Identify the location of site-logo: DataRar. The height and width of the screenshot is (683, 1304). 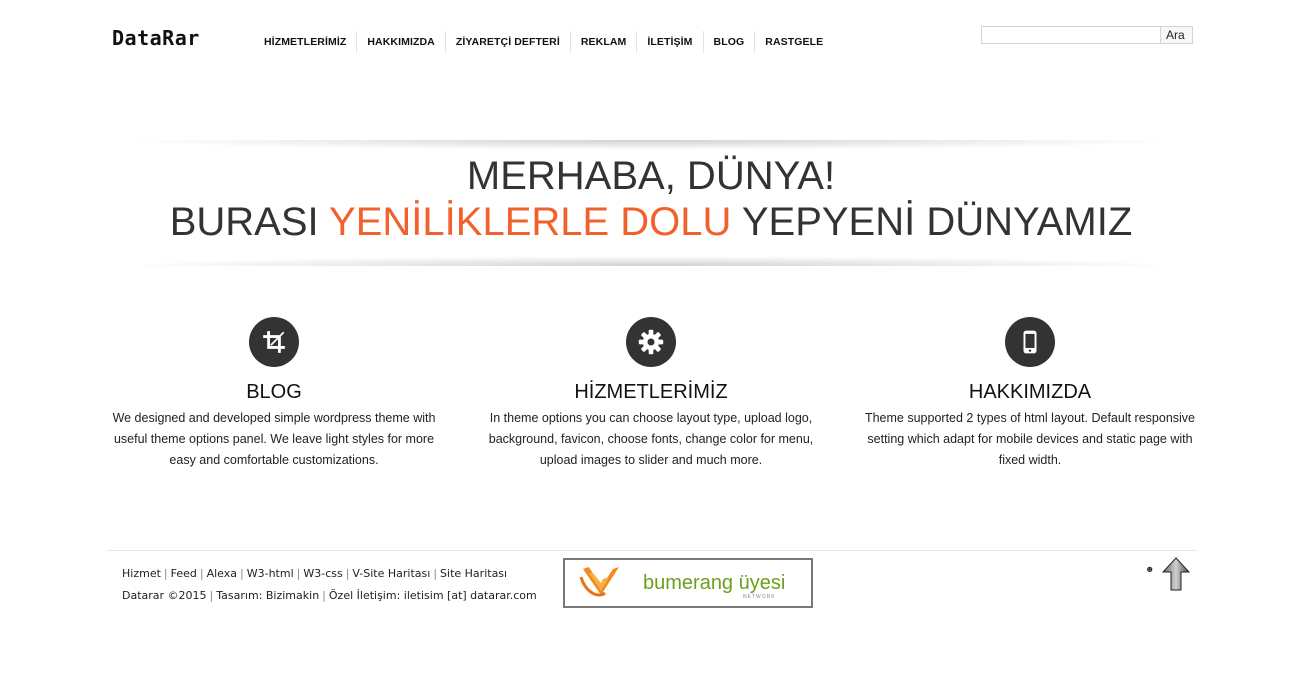
(156, 38).